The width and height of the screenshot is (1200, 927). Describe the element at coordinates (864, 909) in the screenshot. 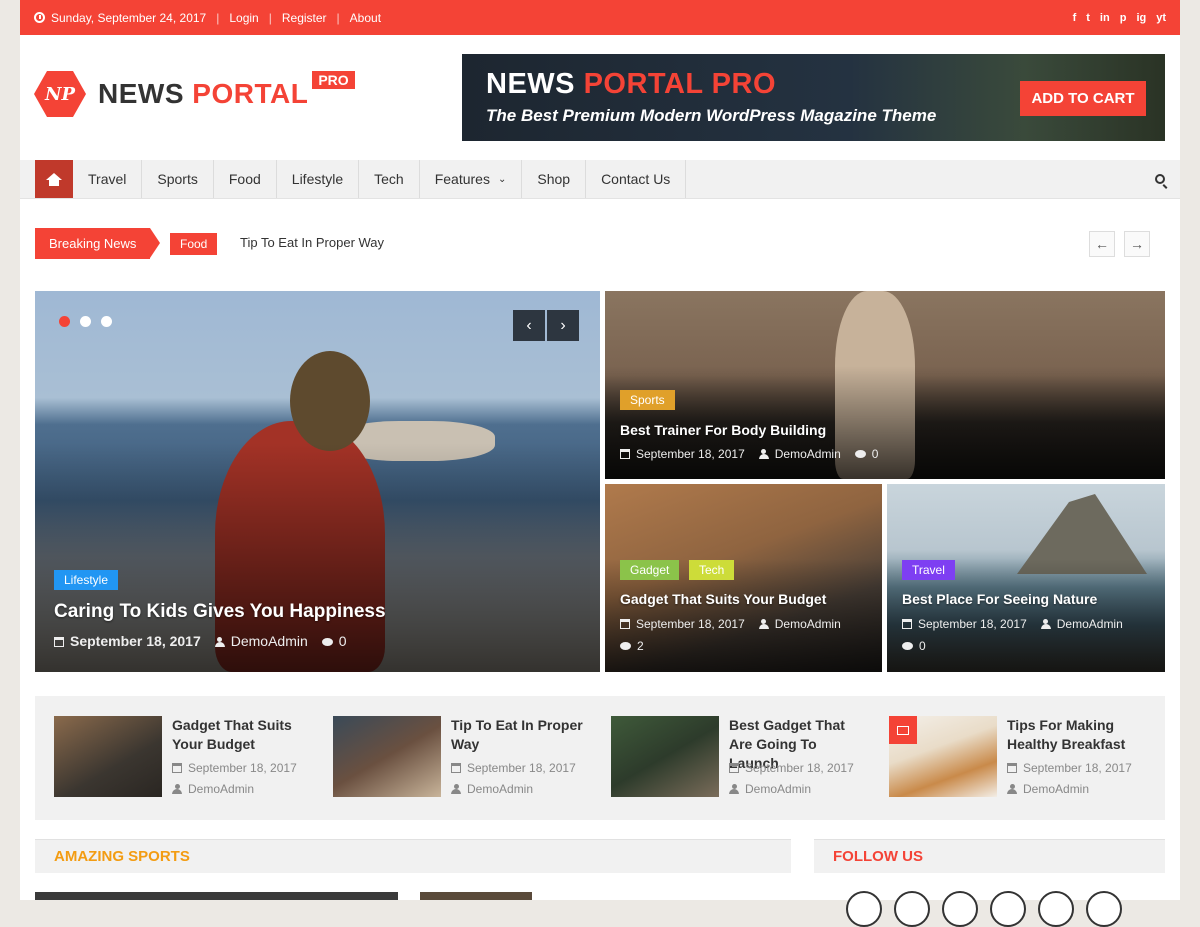

I see `follow-facebook-icon` at that location.